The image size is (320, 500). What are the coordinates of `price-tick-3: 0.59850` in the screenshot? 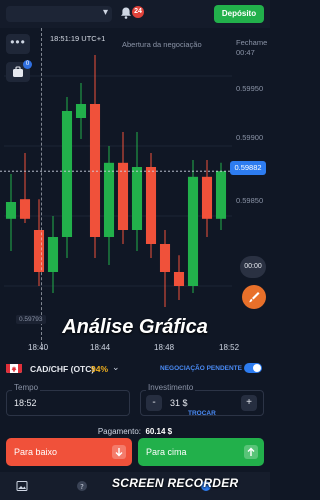 It's located at (250, 200).